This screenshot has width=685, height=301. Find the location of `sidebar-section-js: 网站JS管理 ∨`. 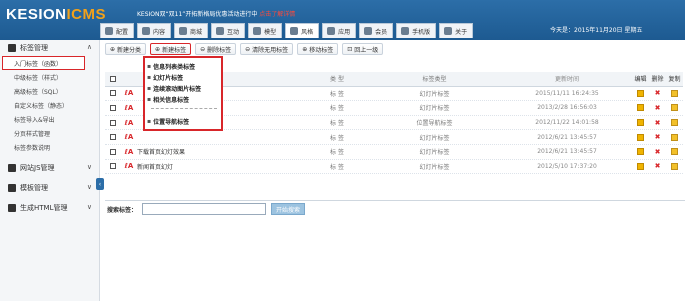

sidebar-section-js: 网站JS管理 ∨ is located at coordinates (49, 168).